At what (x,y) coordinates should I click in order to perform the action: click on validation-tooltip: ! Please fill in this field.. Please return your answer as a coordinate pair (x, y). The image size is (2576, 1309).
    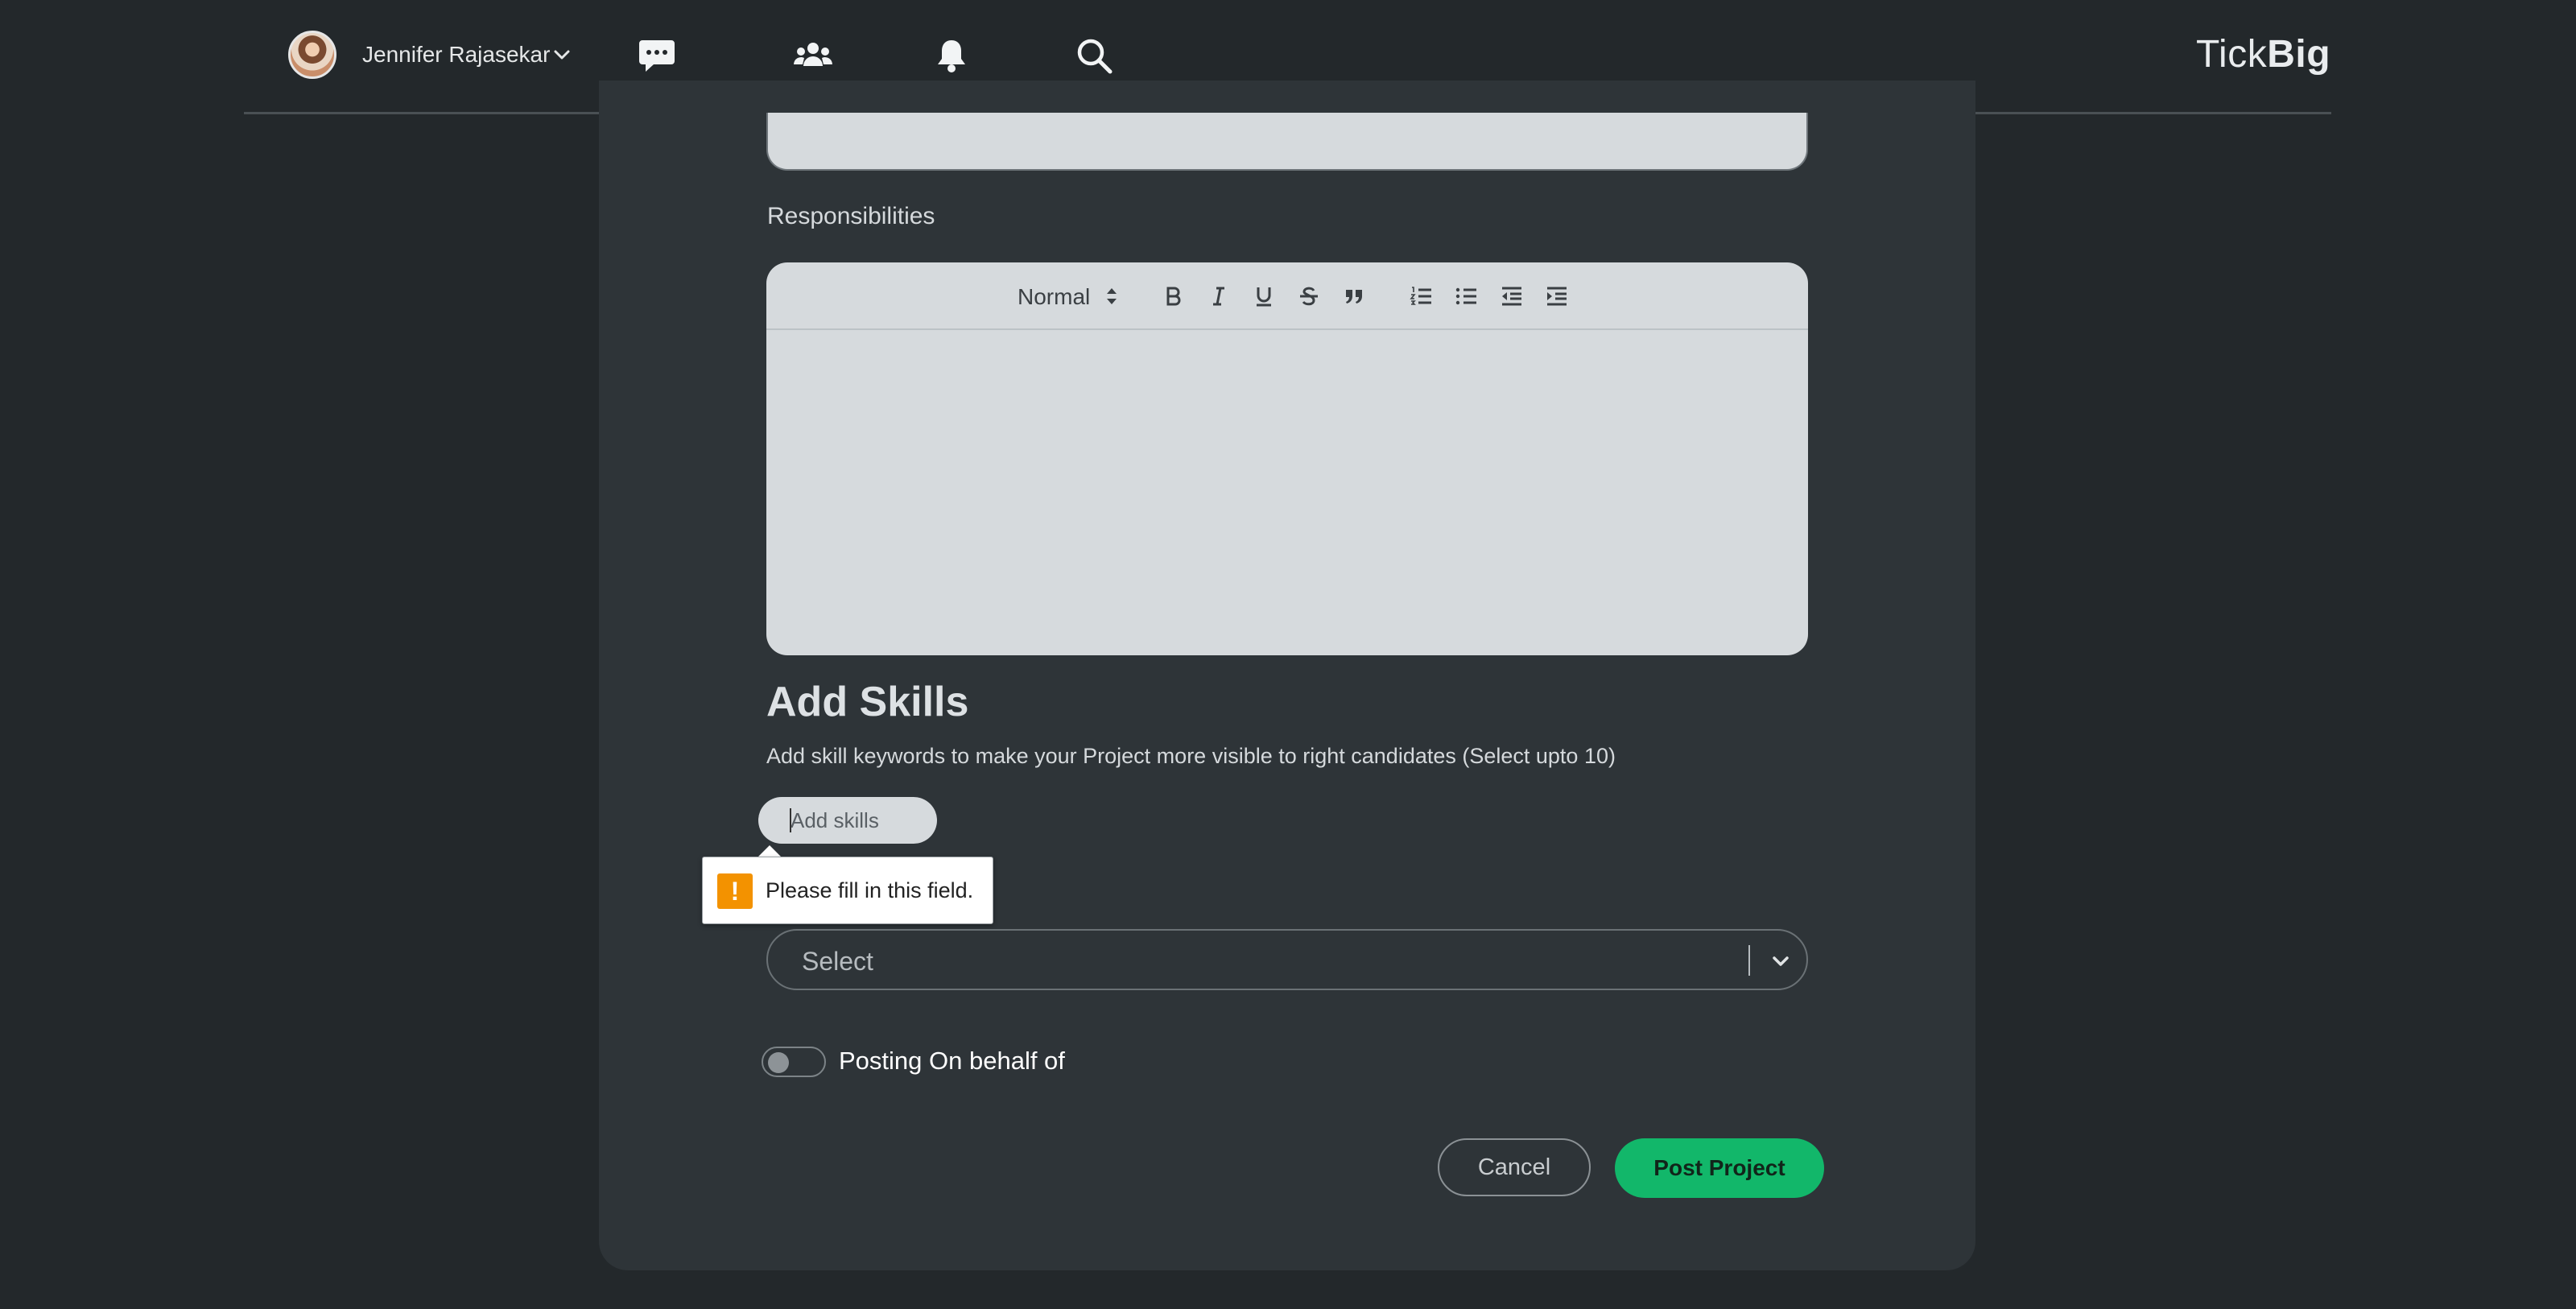
    Looking at the image, I should click on (847, 890).